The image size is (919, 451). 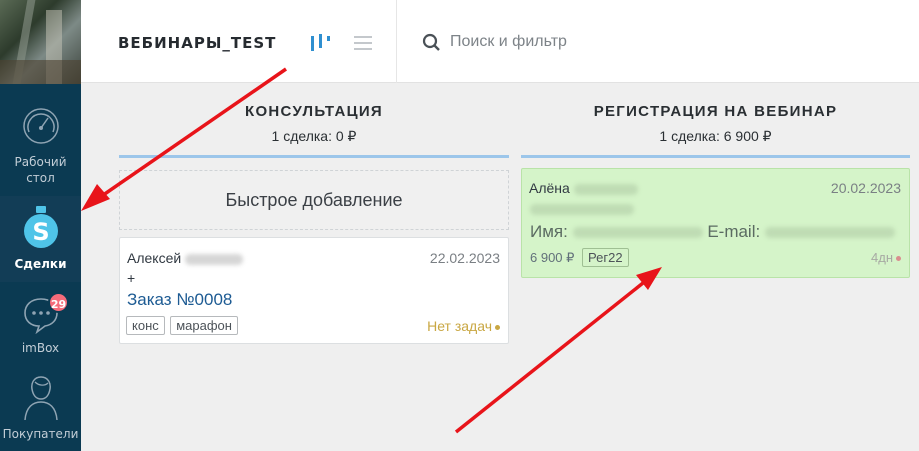 What do you see at coordinates (313, 111) in the screenshot?
I see `column-title: КОНСУЛЬТАЦИЯ` at bounding box center [313, 111].